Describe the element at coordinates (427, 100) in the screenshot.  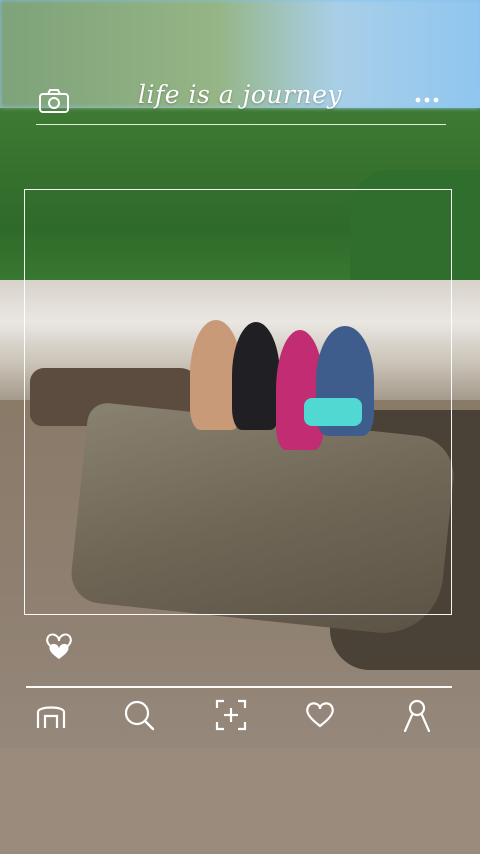
I see `more-dots-icon` at that location.